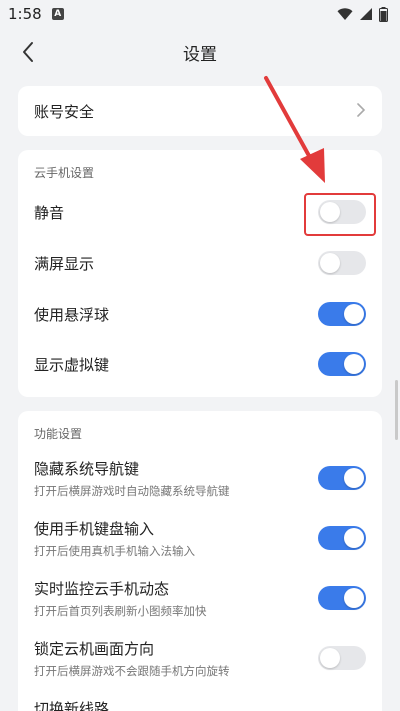 The image size is (400, 711). What do you see at coordinates (72, 314) in the screenshot?
I see `setting-label: 使用悬浮球` at bounding box center [72, 314].